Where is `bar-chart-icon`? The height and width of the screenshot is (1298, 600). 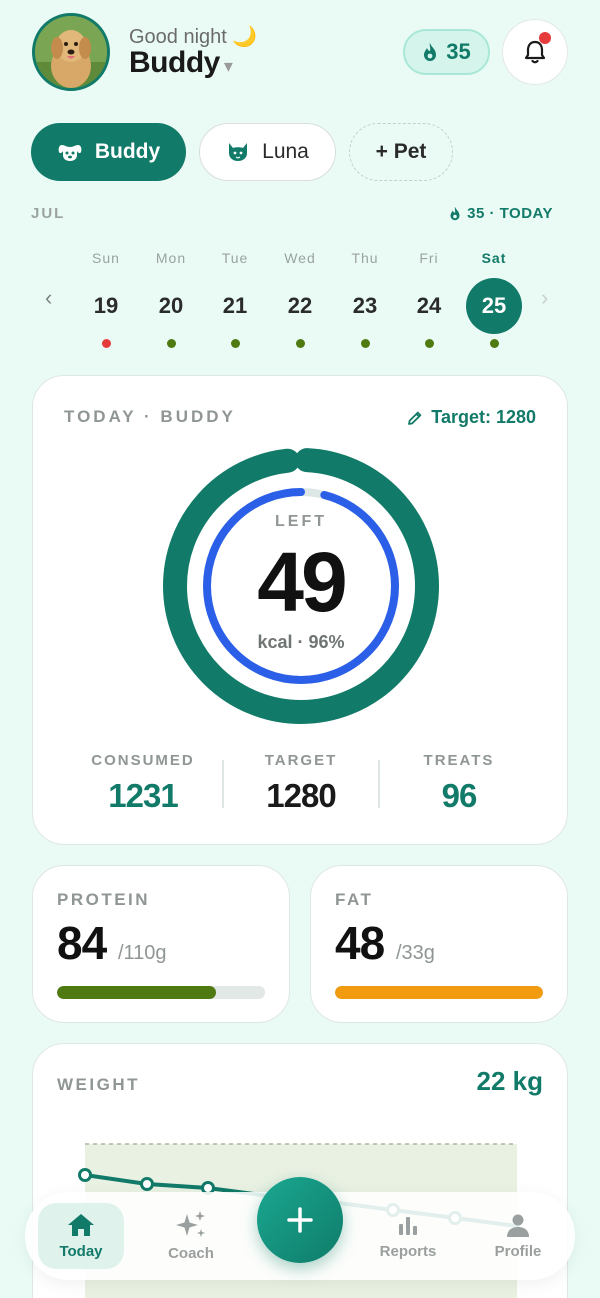 bar-chart-icon is located at coordinates (408, 1226).